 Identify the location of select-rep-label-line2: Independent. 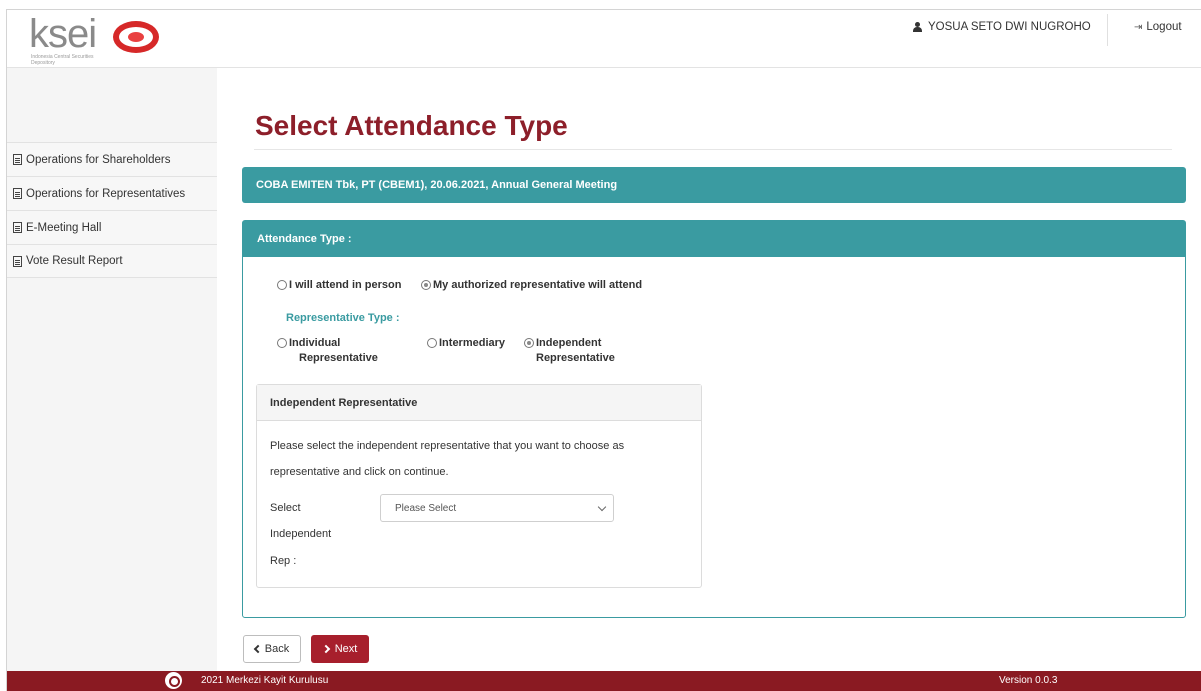
(301, 534).